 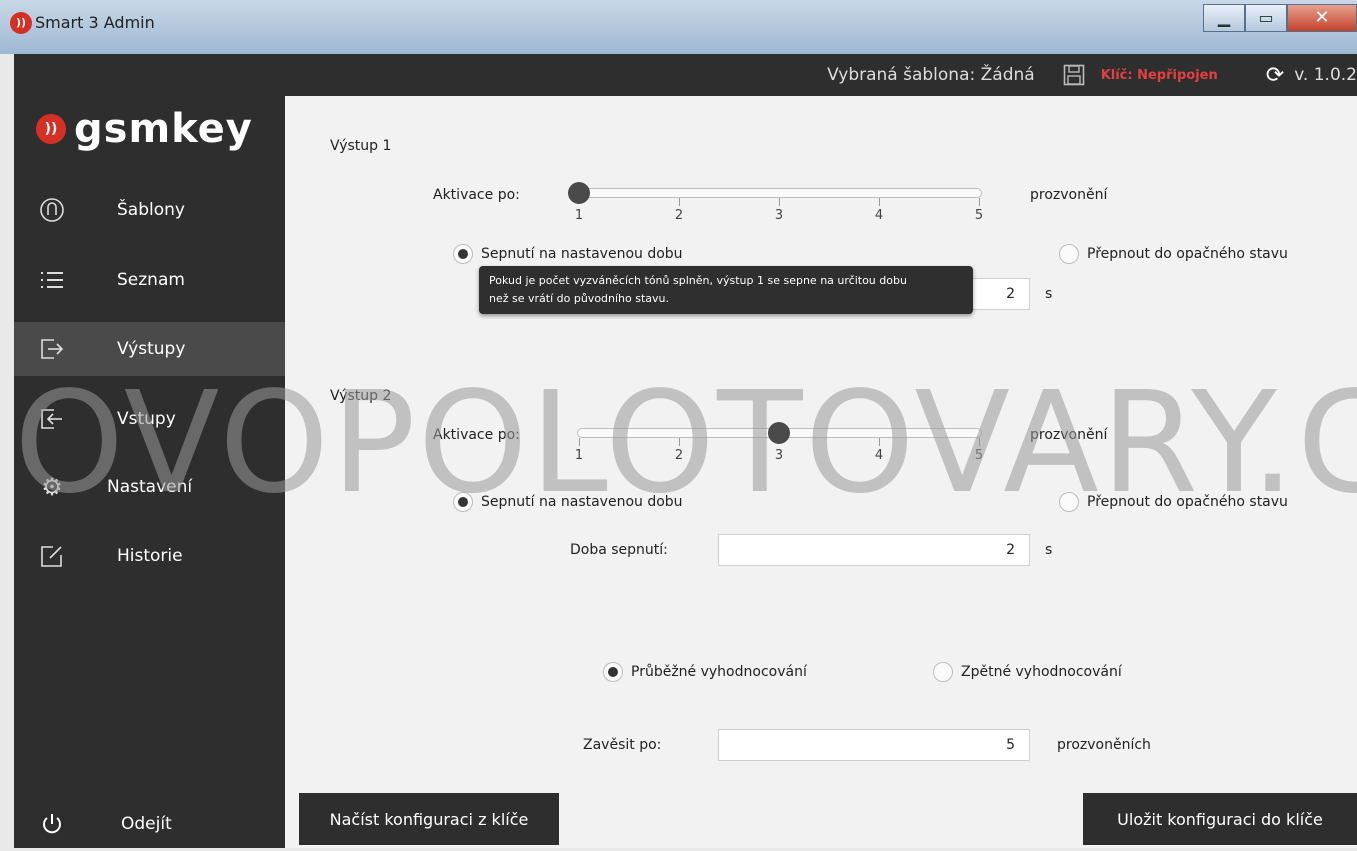 I want to click on tooltip-line: než se vrátí do původního stavu., so click(x=579, y=298).